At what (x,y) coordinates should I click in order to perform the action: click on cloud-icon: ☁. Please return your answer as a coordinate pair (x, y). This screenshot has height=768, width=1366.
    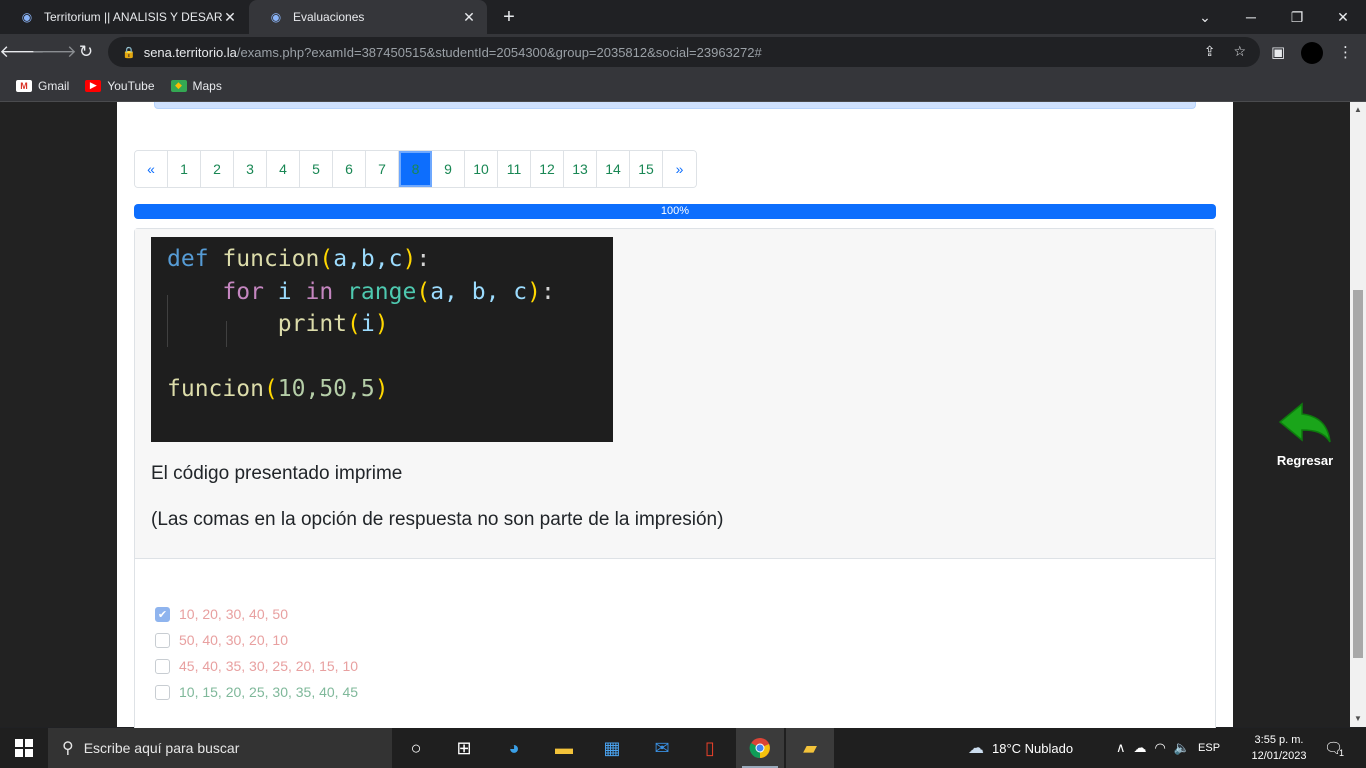
    Looking at the image, I should click on (976, 748).